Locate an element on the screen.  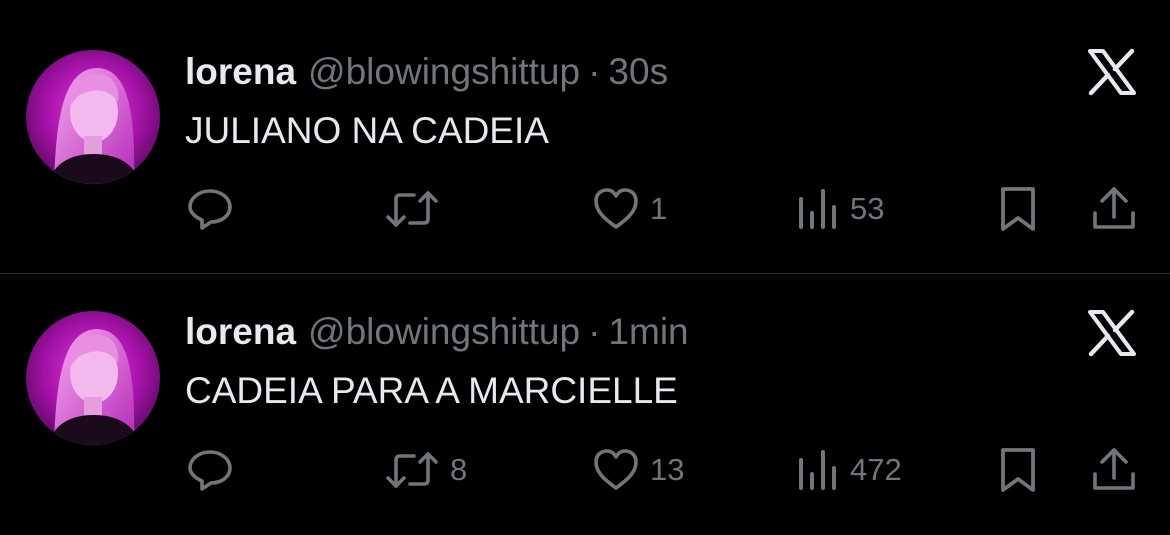
like-count: 13 is located at coordinates (667, 469).